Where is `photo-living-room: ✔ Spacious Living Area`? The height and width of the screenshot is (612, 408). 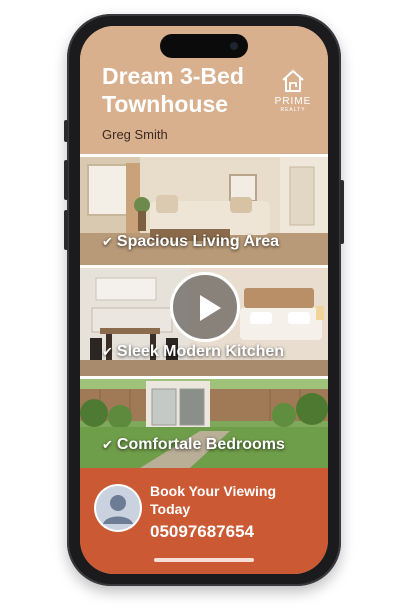
photo-living-room: ✔ Spacious Living Area is located at coordinates (204, 211).